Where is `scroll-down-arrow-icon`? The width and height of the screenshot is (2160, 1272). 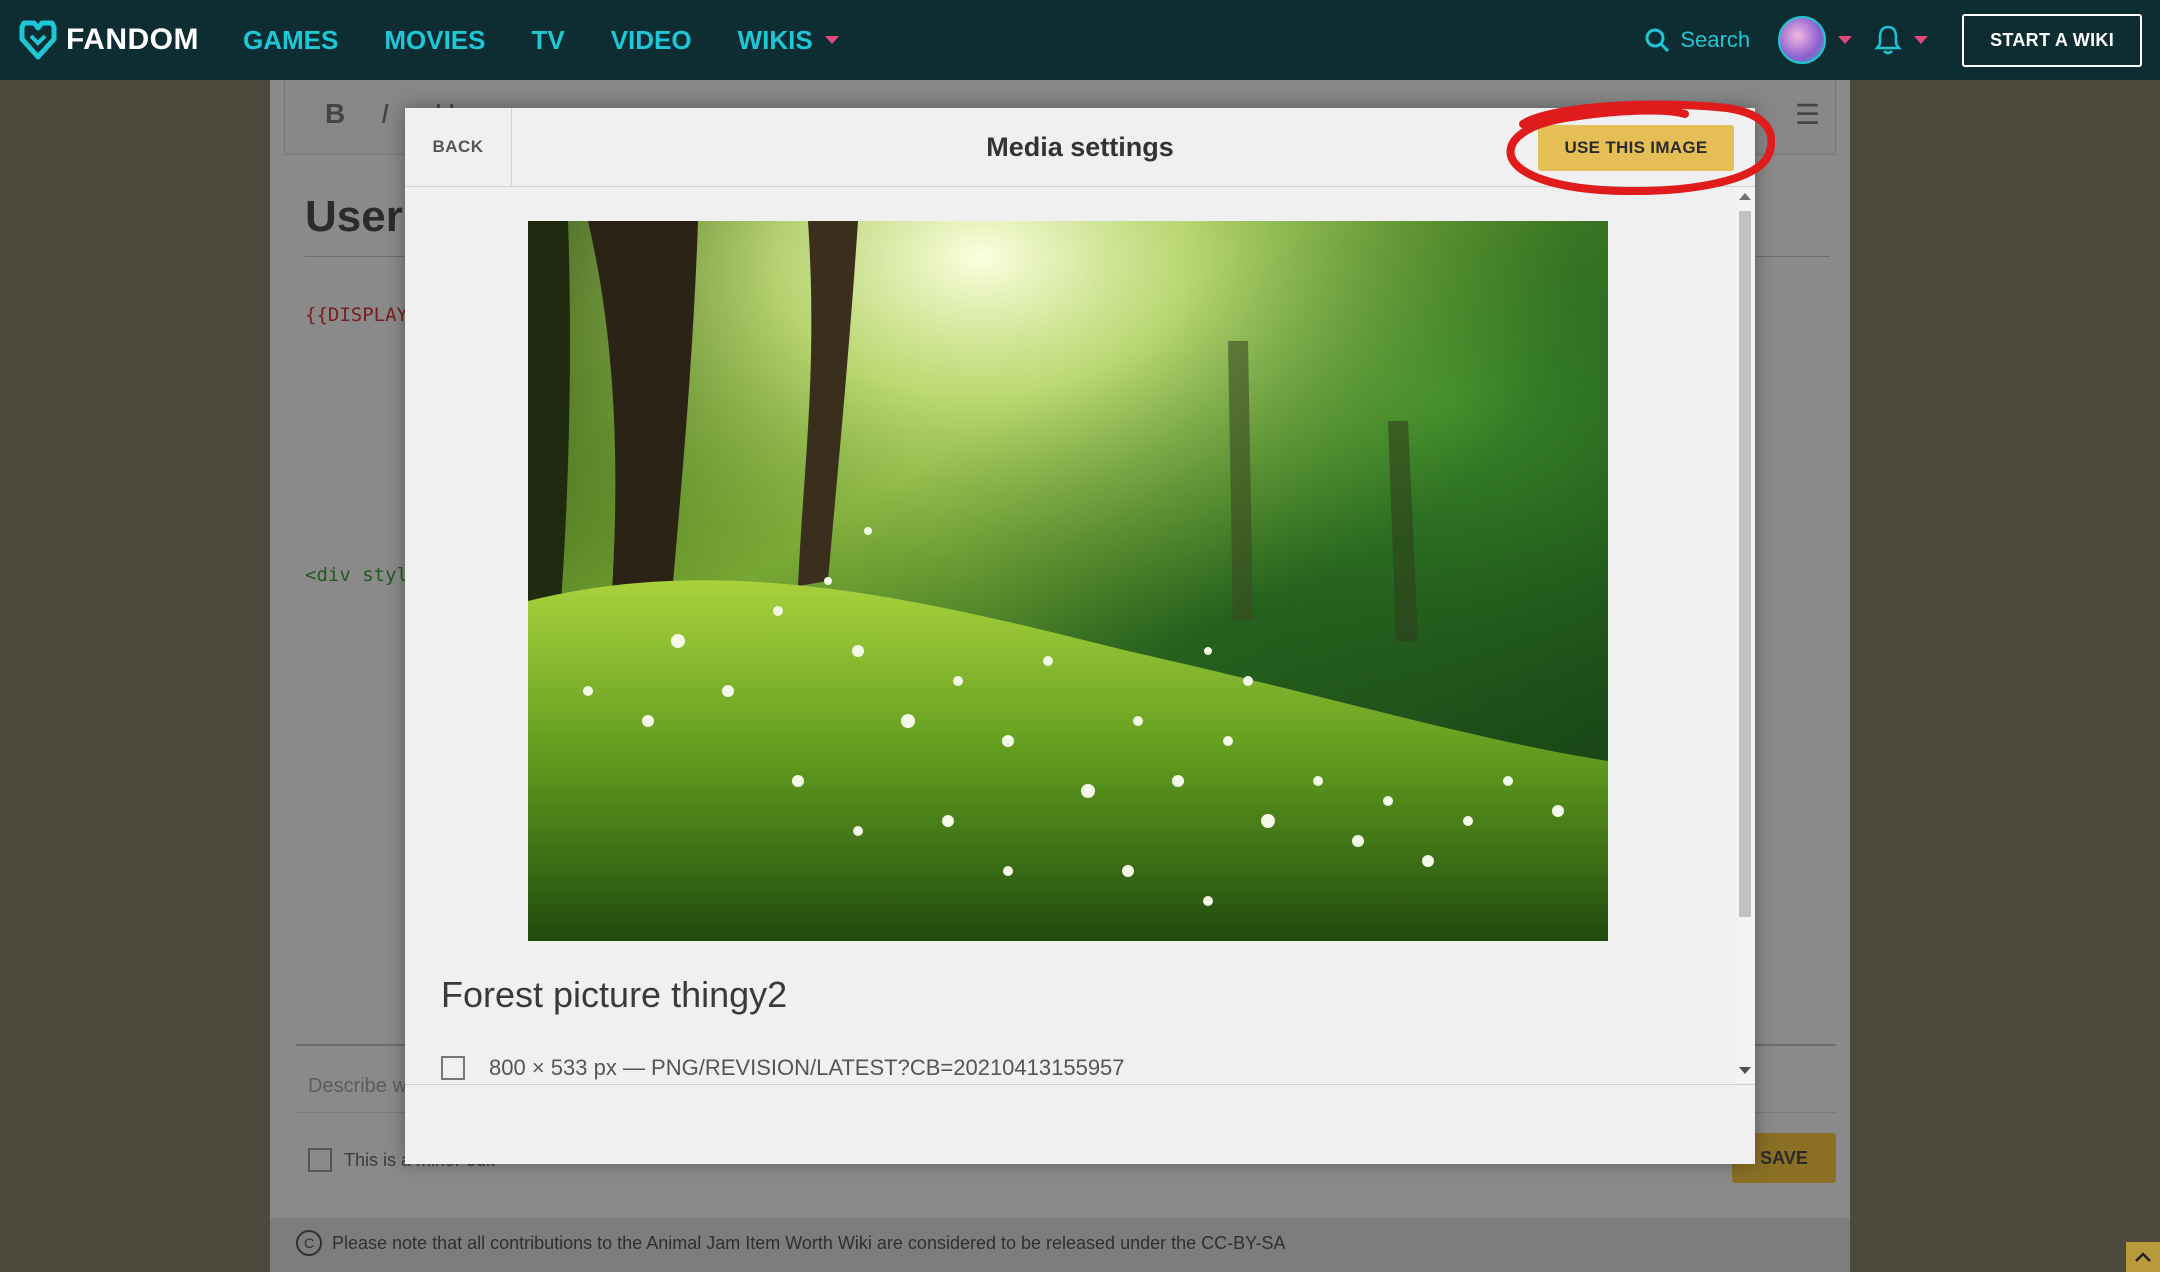 scroll-down-arrow-icon is located at coordinates (1745, 1070).